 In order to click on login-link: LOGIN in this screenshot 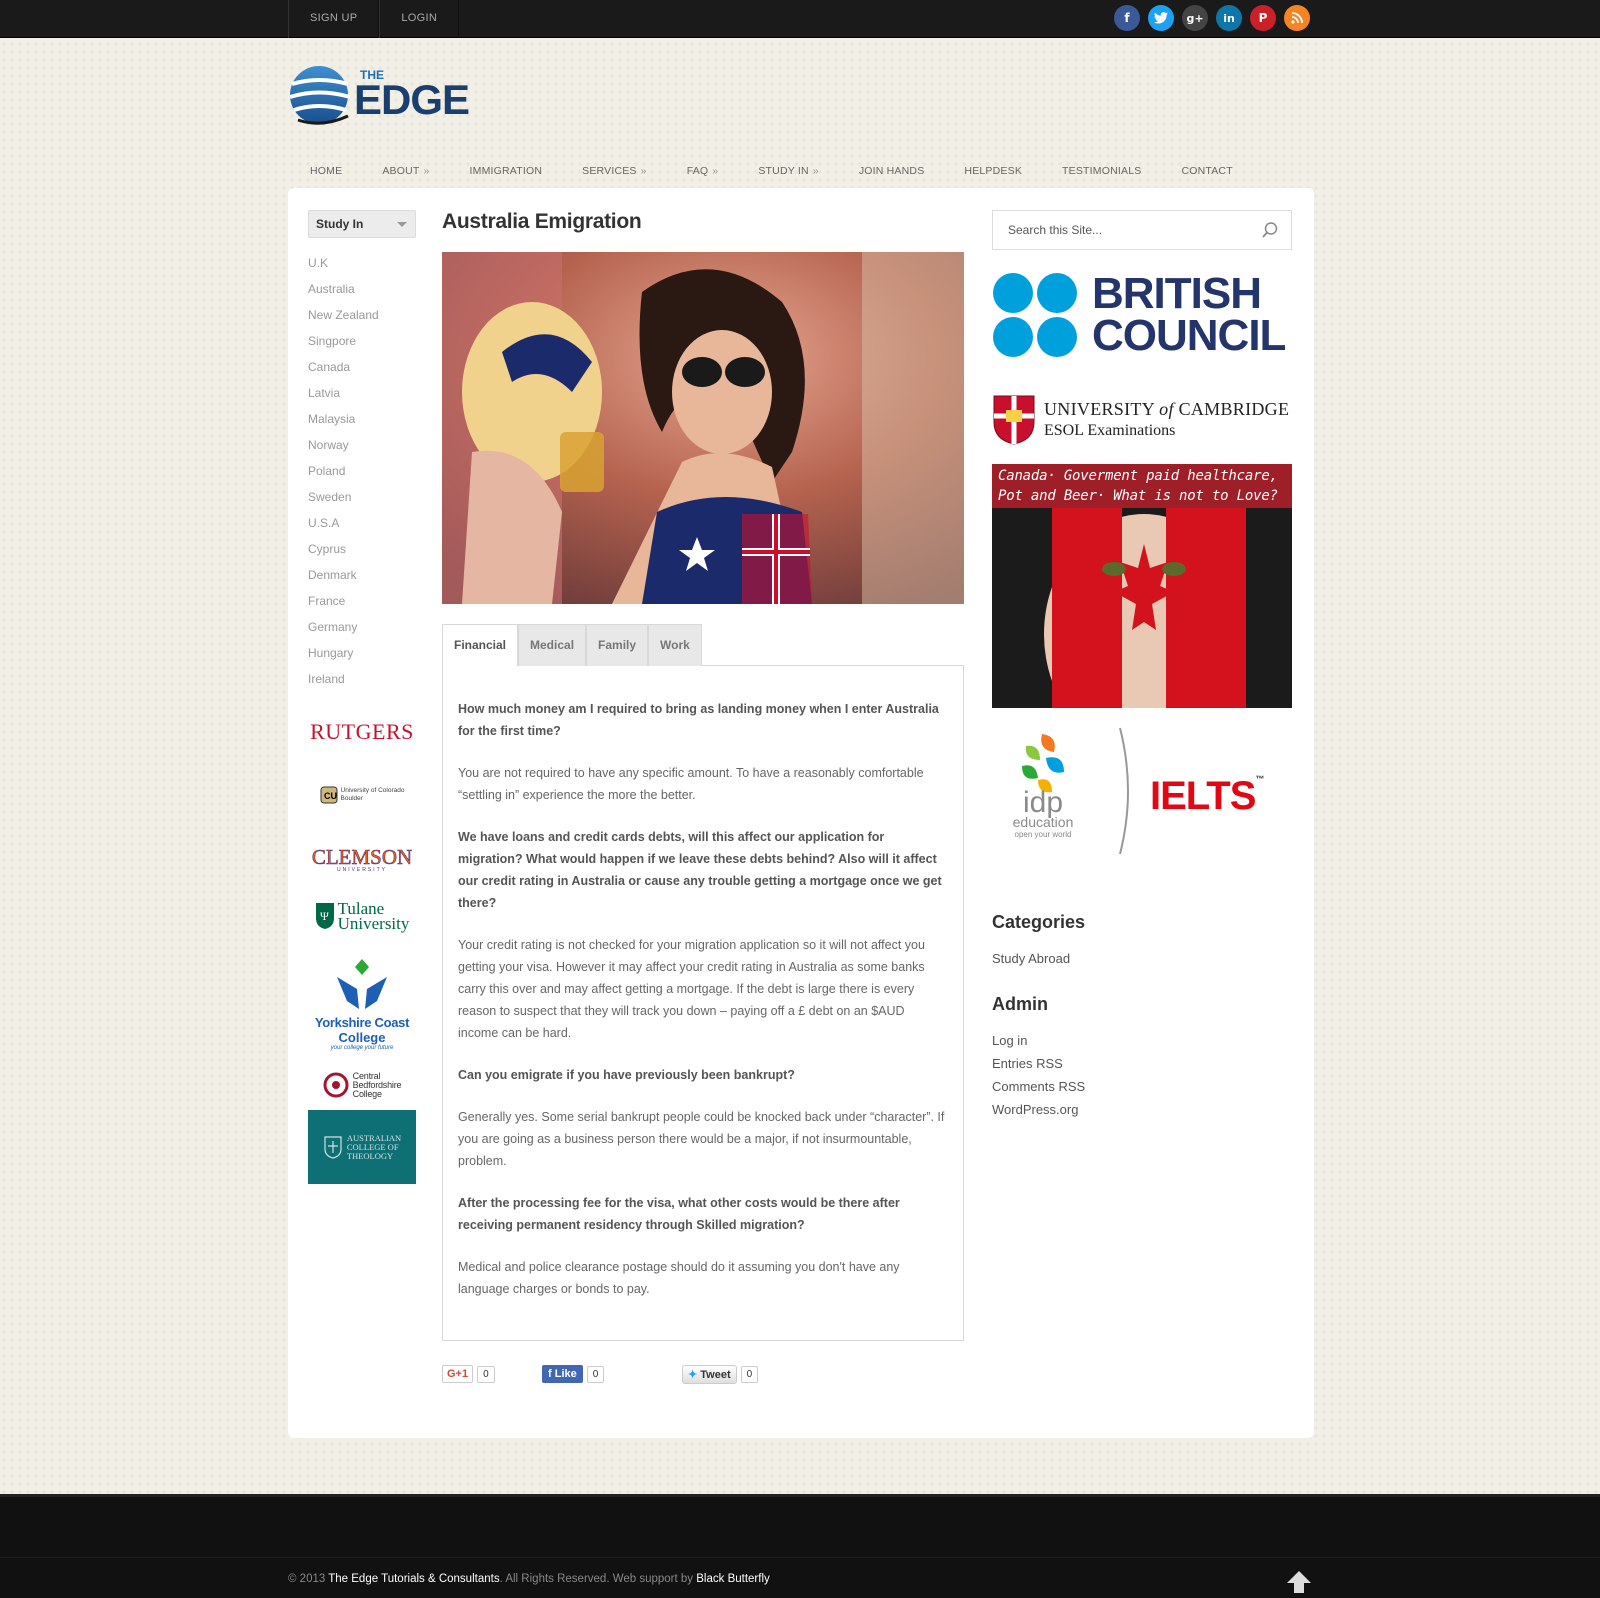, I will do `click(419, 19)`.